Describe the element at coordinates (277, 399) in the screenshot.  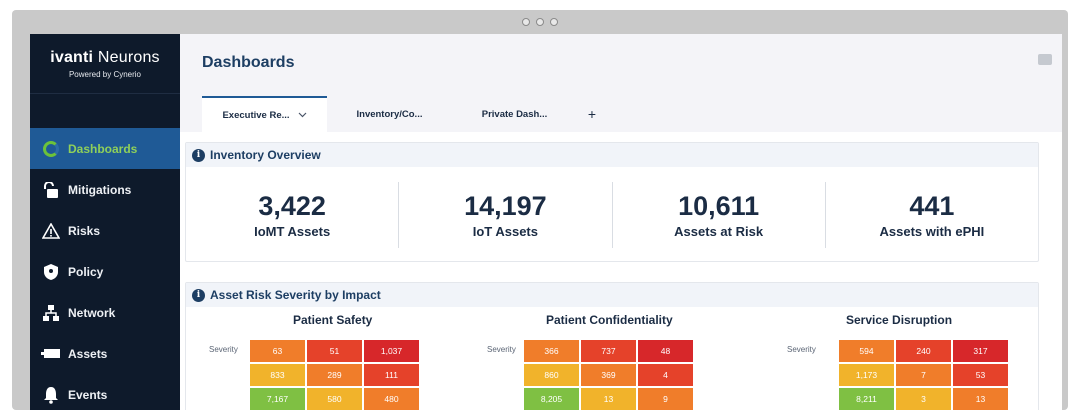
I see `heatmap-cell: 7,167` at that location.